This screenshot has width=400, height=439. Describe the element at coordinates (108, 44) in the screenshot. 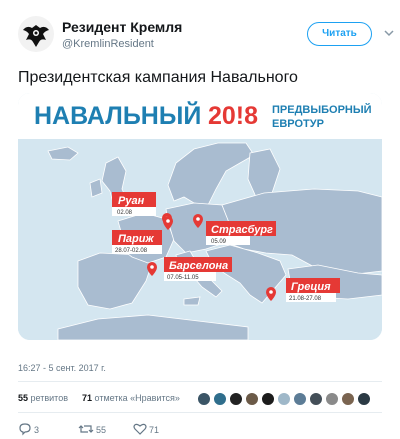

I see `user-handle: @KremlinResident` at that location.